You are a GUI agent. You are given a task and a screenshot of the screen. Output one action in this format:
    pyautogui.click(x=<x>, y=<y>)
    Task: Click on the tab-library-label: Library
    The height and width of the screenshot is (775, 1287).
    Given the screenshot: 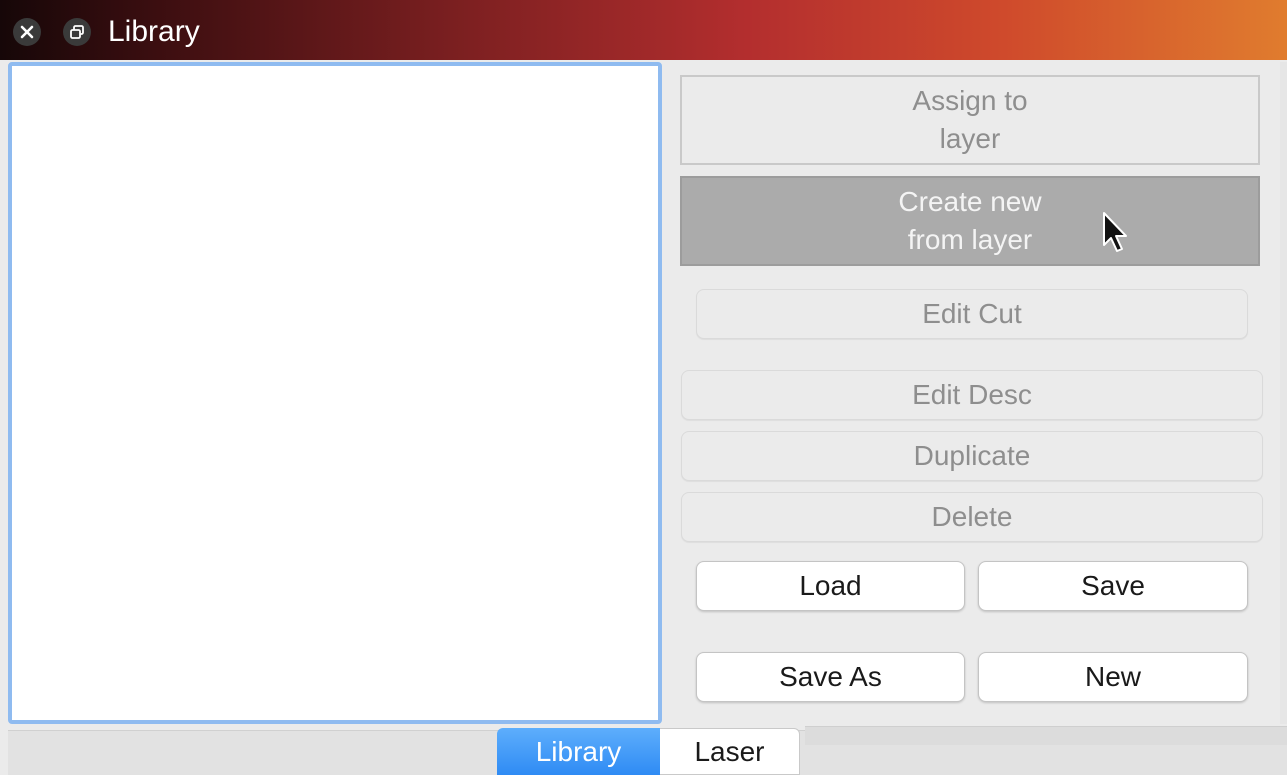 What is the action you would take?
    pyautogui.click(x=578, y=751)
    